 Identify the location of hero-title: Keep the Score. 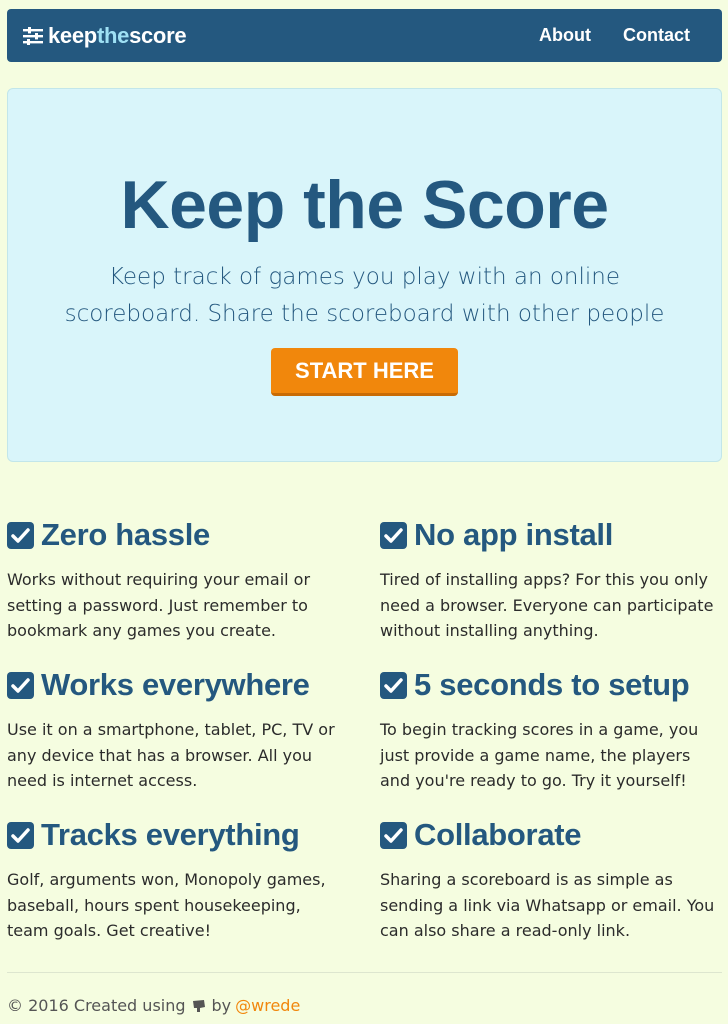
(364, 205).